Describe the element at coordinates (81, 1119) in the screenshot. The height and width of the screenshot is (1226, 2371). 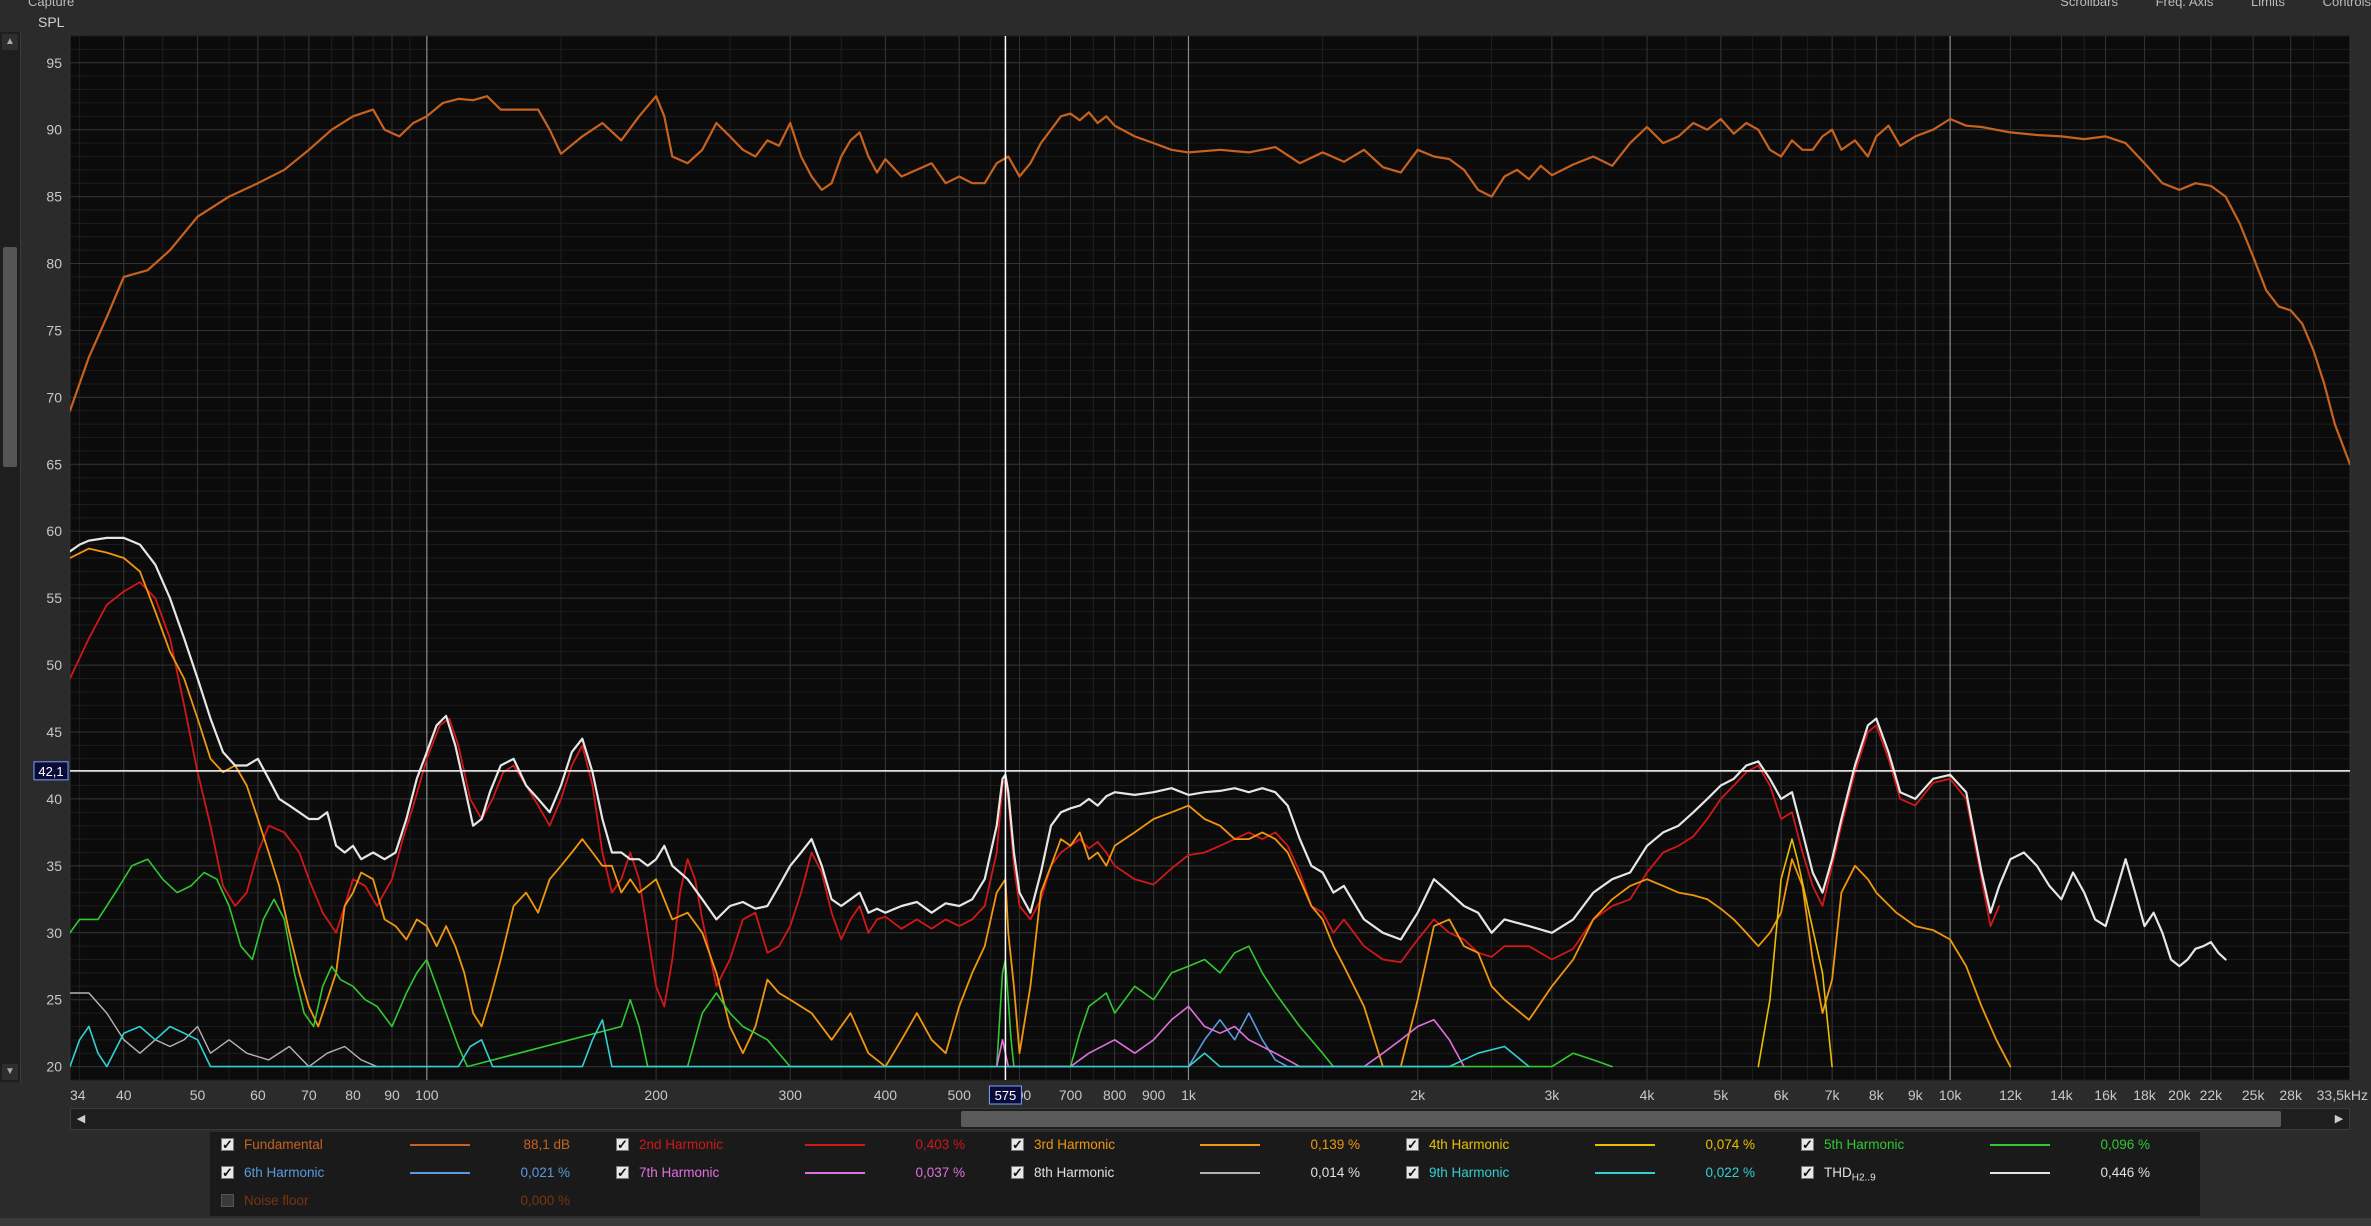
I see `scroll-left-icon: ◀` at that location.